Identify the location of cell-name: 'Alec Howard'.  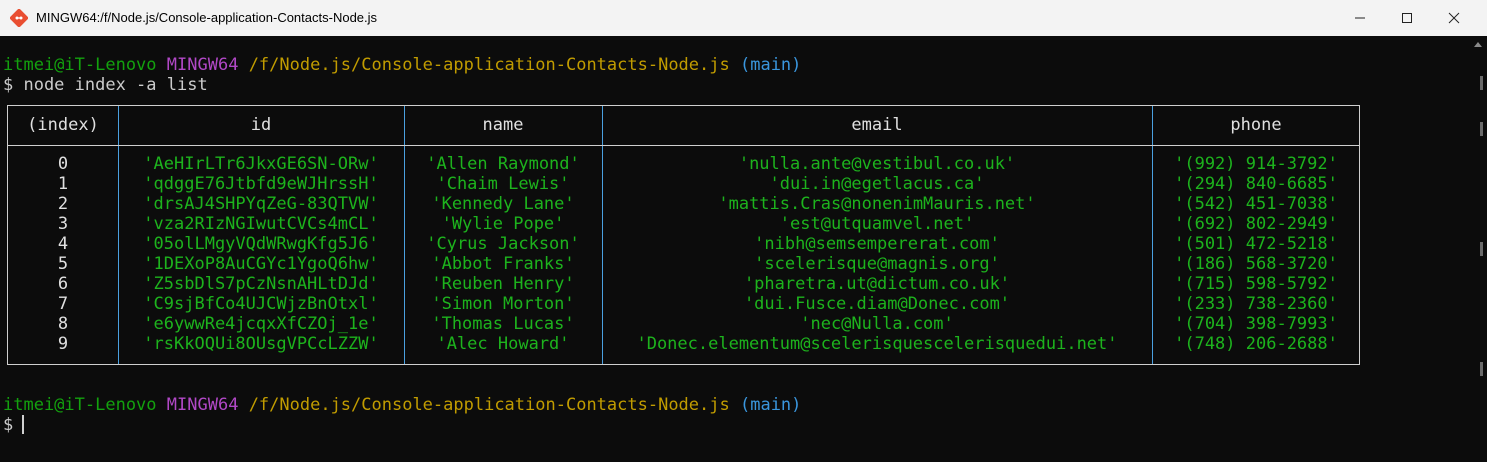
(503, 344).